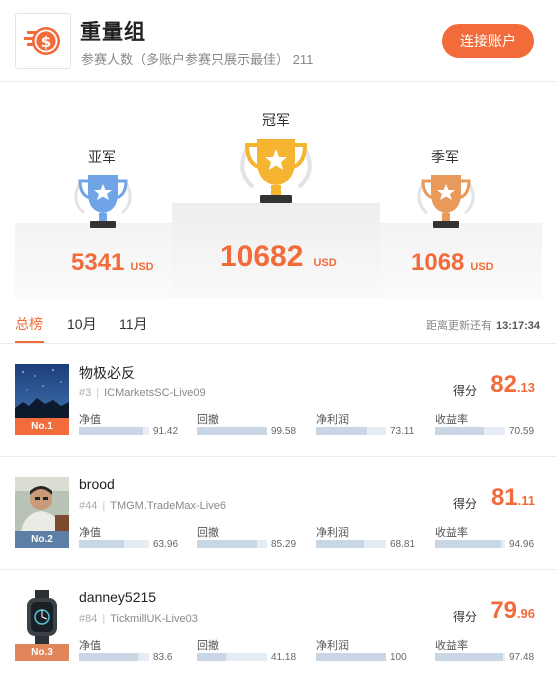 Image resolution: width=557 pixels, height=681 pixels. What do you see at coordinates (102, 157) in the screenshot?
I see `second-place-label: 亚军` at bounding box center [102, 157].